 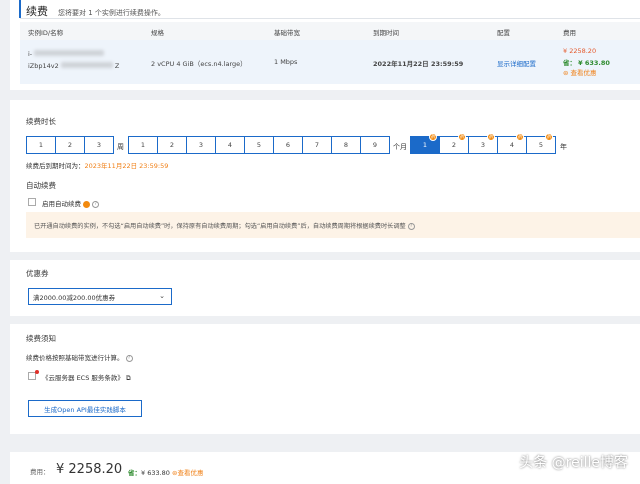 I want to click on discount-badge-icon, so click(x=87, y=204).